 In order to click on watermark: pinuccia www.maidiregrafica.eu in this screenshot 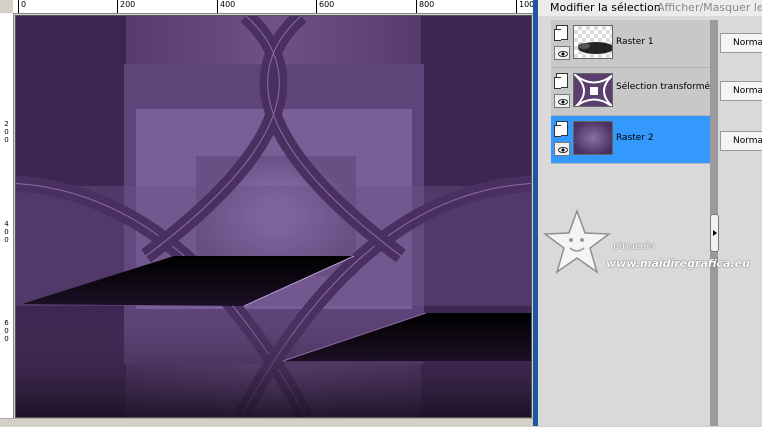, I will do `click(647, 243)`.